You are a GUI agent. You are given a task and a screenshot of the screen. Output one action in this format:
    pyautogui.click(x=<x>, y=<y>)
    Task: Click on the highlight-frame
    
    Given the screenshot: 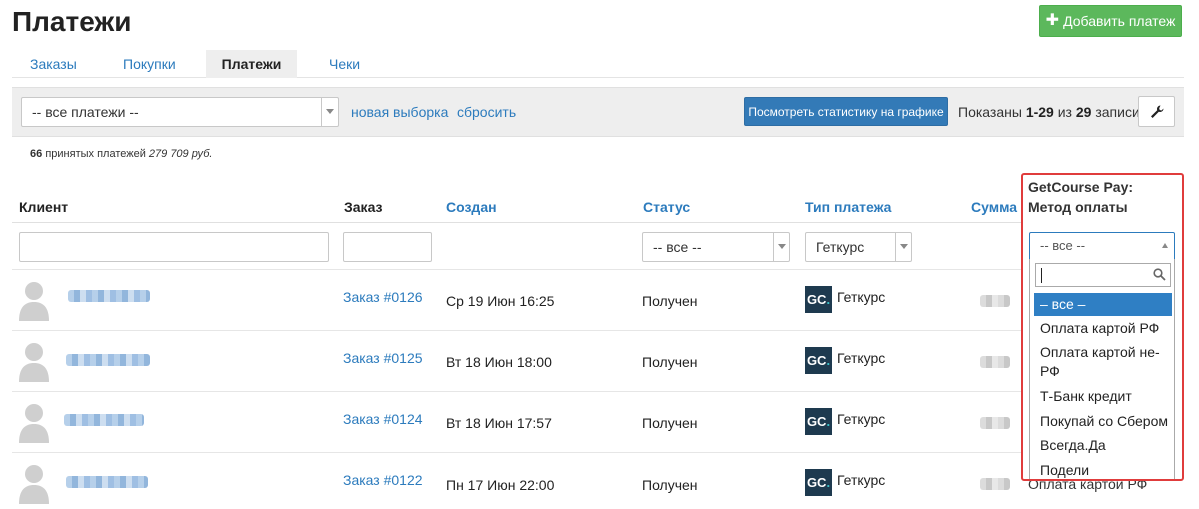 What is the action you would take?
    pyautogui.click(x=1102, y=327)
    